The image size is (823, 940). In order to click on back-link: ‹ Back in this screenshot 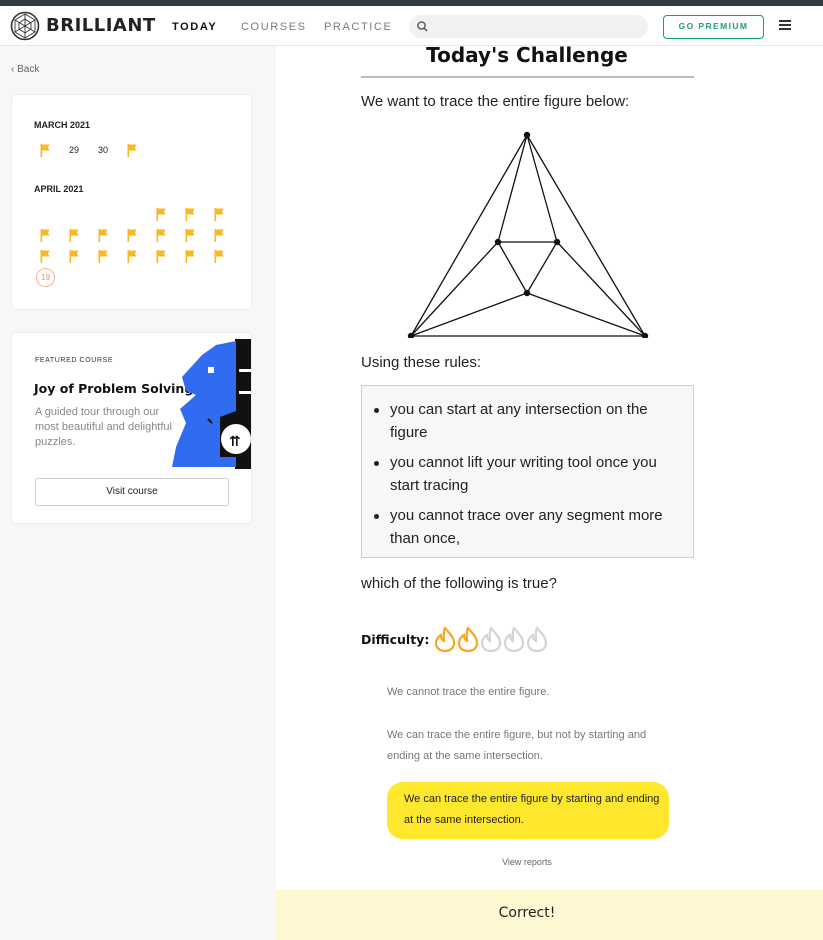, I will do `click(25, 69)`.